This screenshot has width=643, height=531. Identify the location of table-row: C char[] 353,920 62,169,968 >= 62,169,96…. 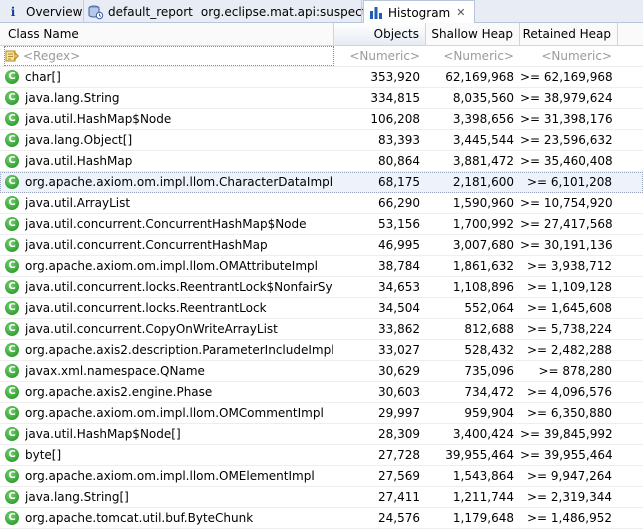
(321, 77).